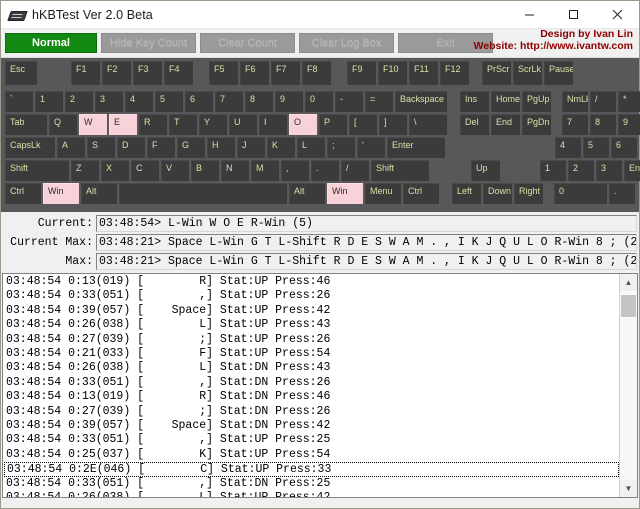  Describe the element at coordinates (311, 282) in the screenshot. I see `log-line: 03:48:54 0:13(019) [ R] Stat:UP Press:46` at that location.